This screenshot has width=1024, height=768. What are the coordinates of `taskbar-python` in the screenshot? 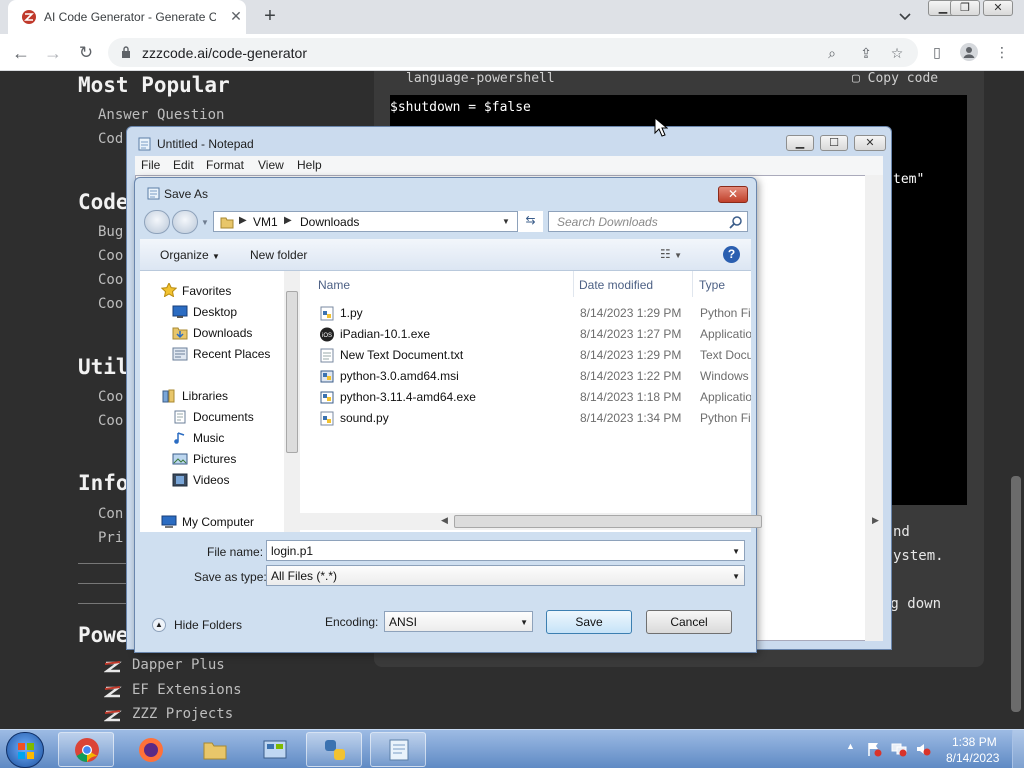 It's located at (334, 749).